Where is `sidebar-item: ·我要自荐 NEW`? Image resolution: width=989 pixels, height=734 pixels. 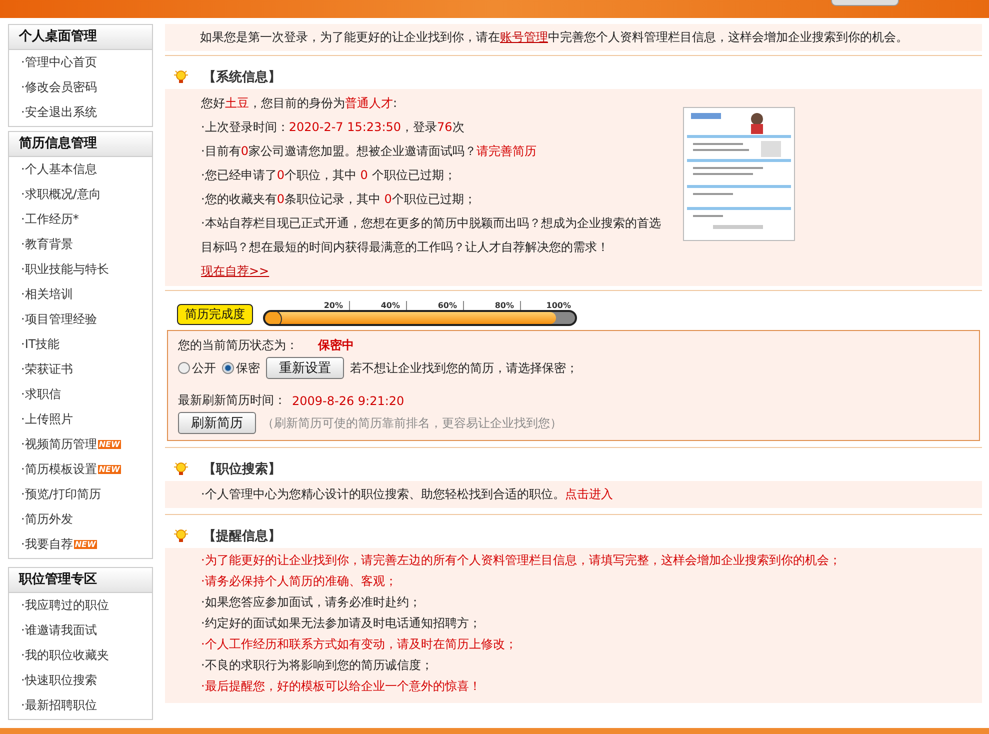 sidebar-item: ·我要自荐 NEW is located at coordinates (80, 544).